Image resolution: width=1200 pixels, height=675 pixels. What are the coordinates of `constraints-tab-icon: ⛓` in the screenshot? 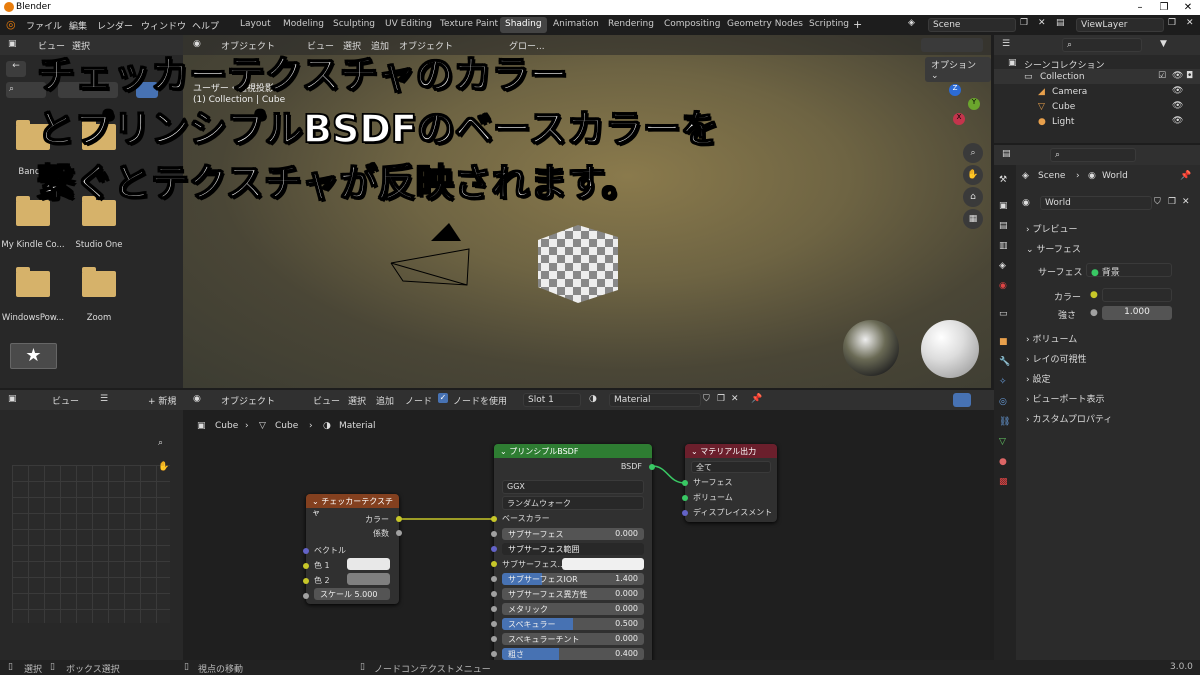 It's located at (1004, 422).